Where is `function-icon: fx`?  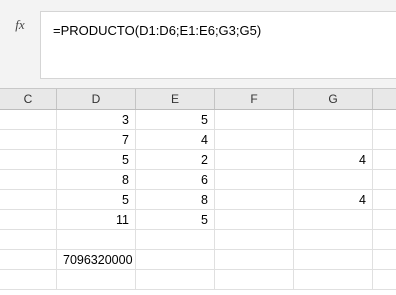 function-icon: fx is located at coordinates (20, 24).